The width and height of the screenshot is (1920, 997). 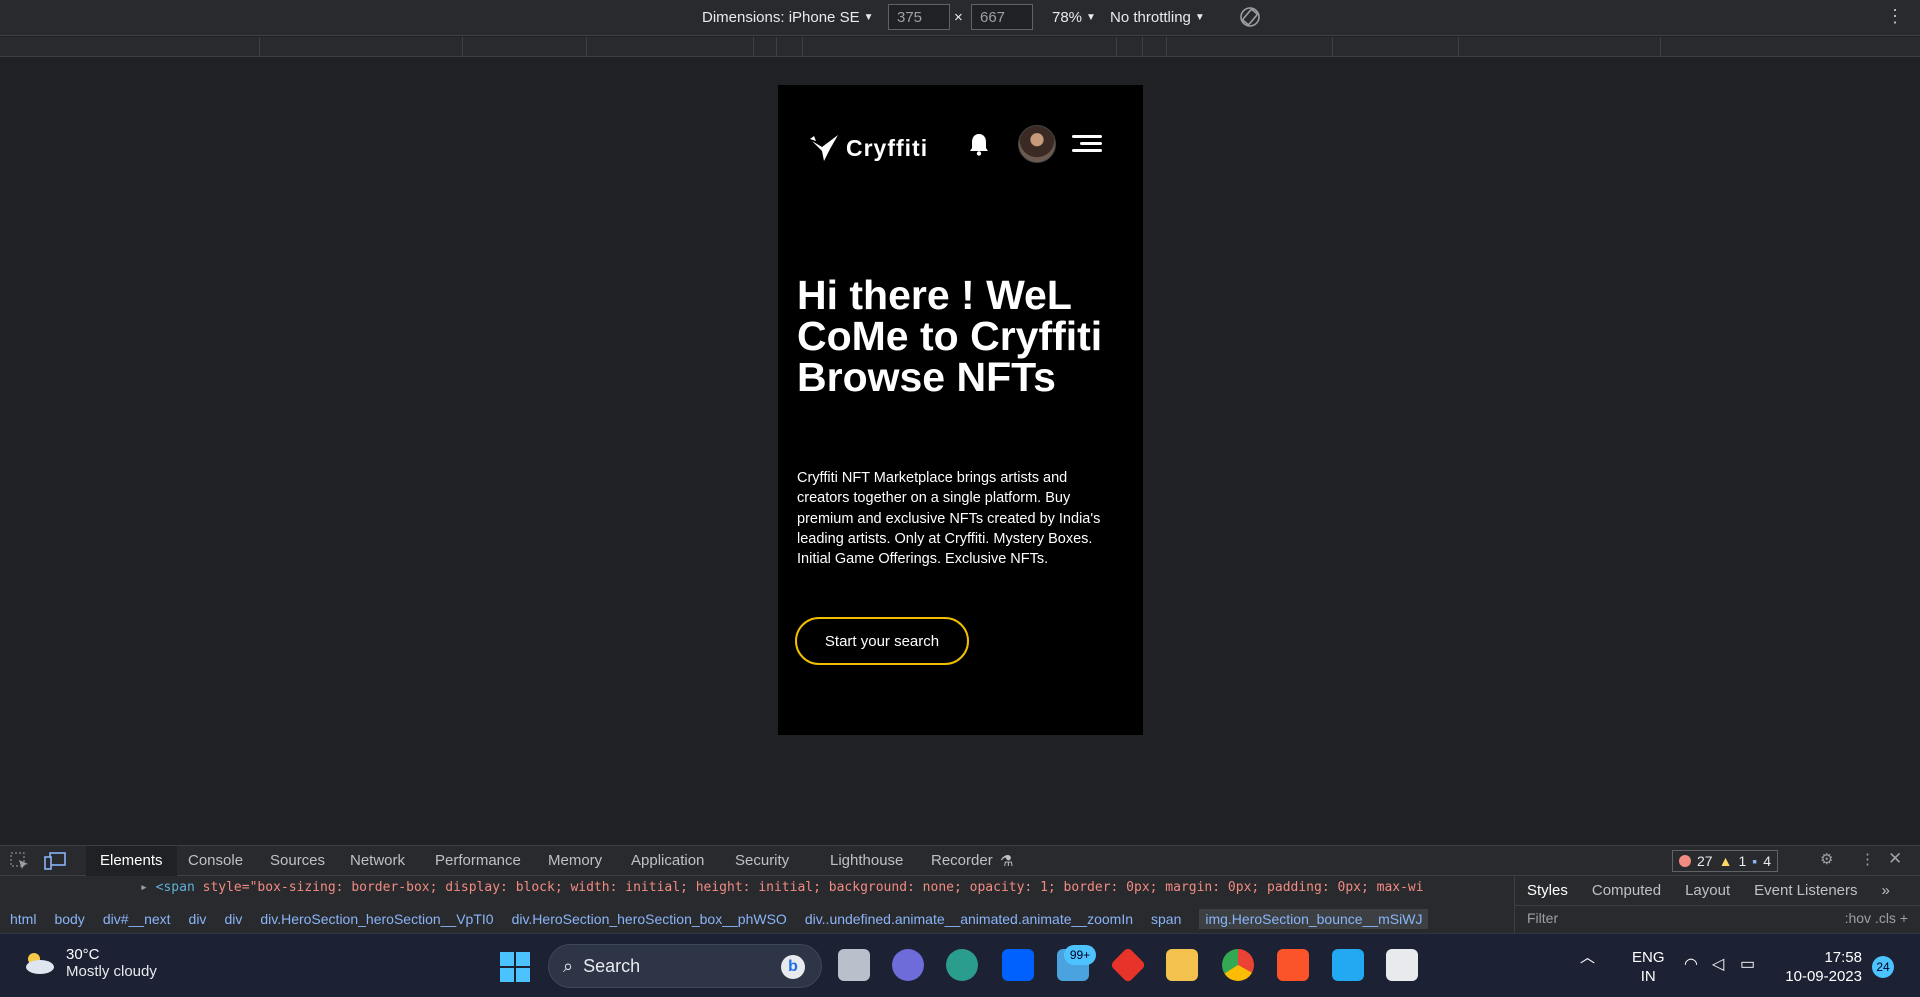 What do you see at coordinates (1018, 965) in the screenshot?
I see `dropbox-icon` at bounding box center [1018, 965].